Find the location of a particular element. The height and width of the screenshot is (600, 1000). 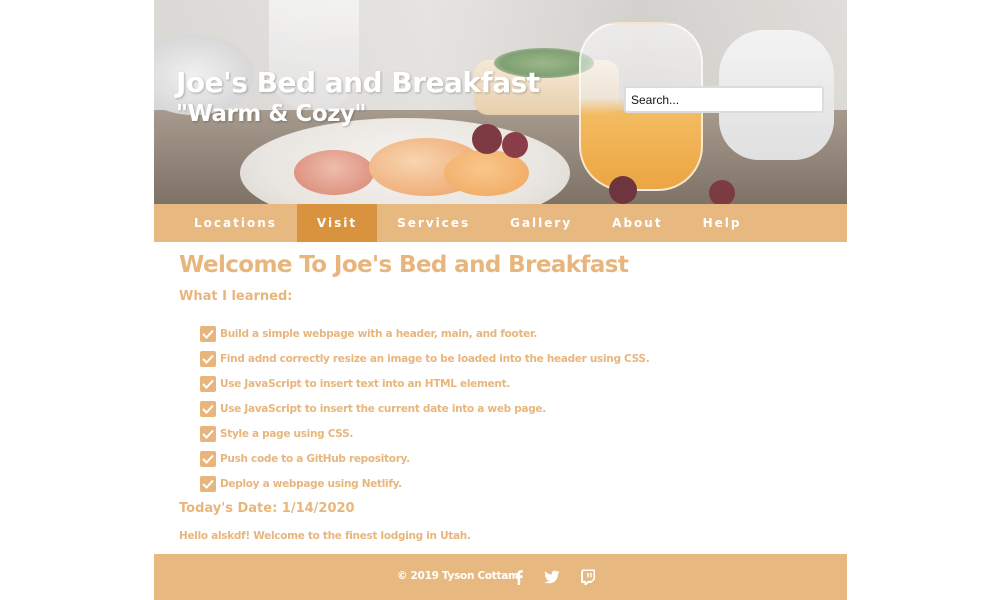

nav-item-locations: Locations is located at coordinates (235, 223).